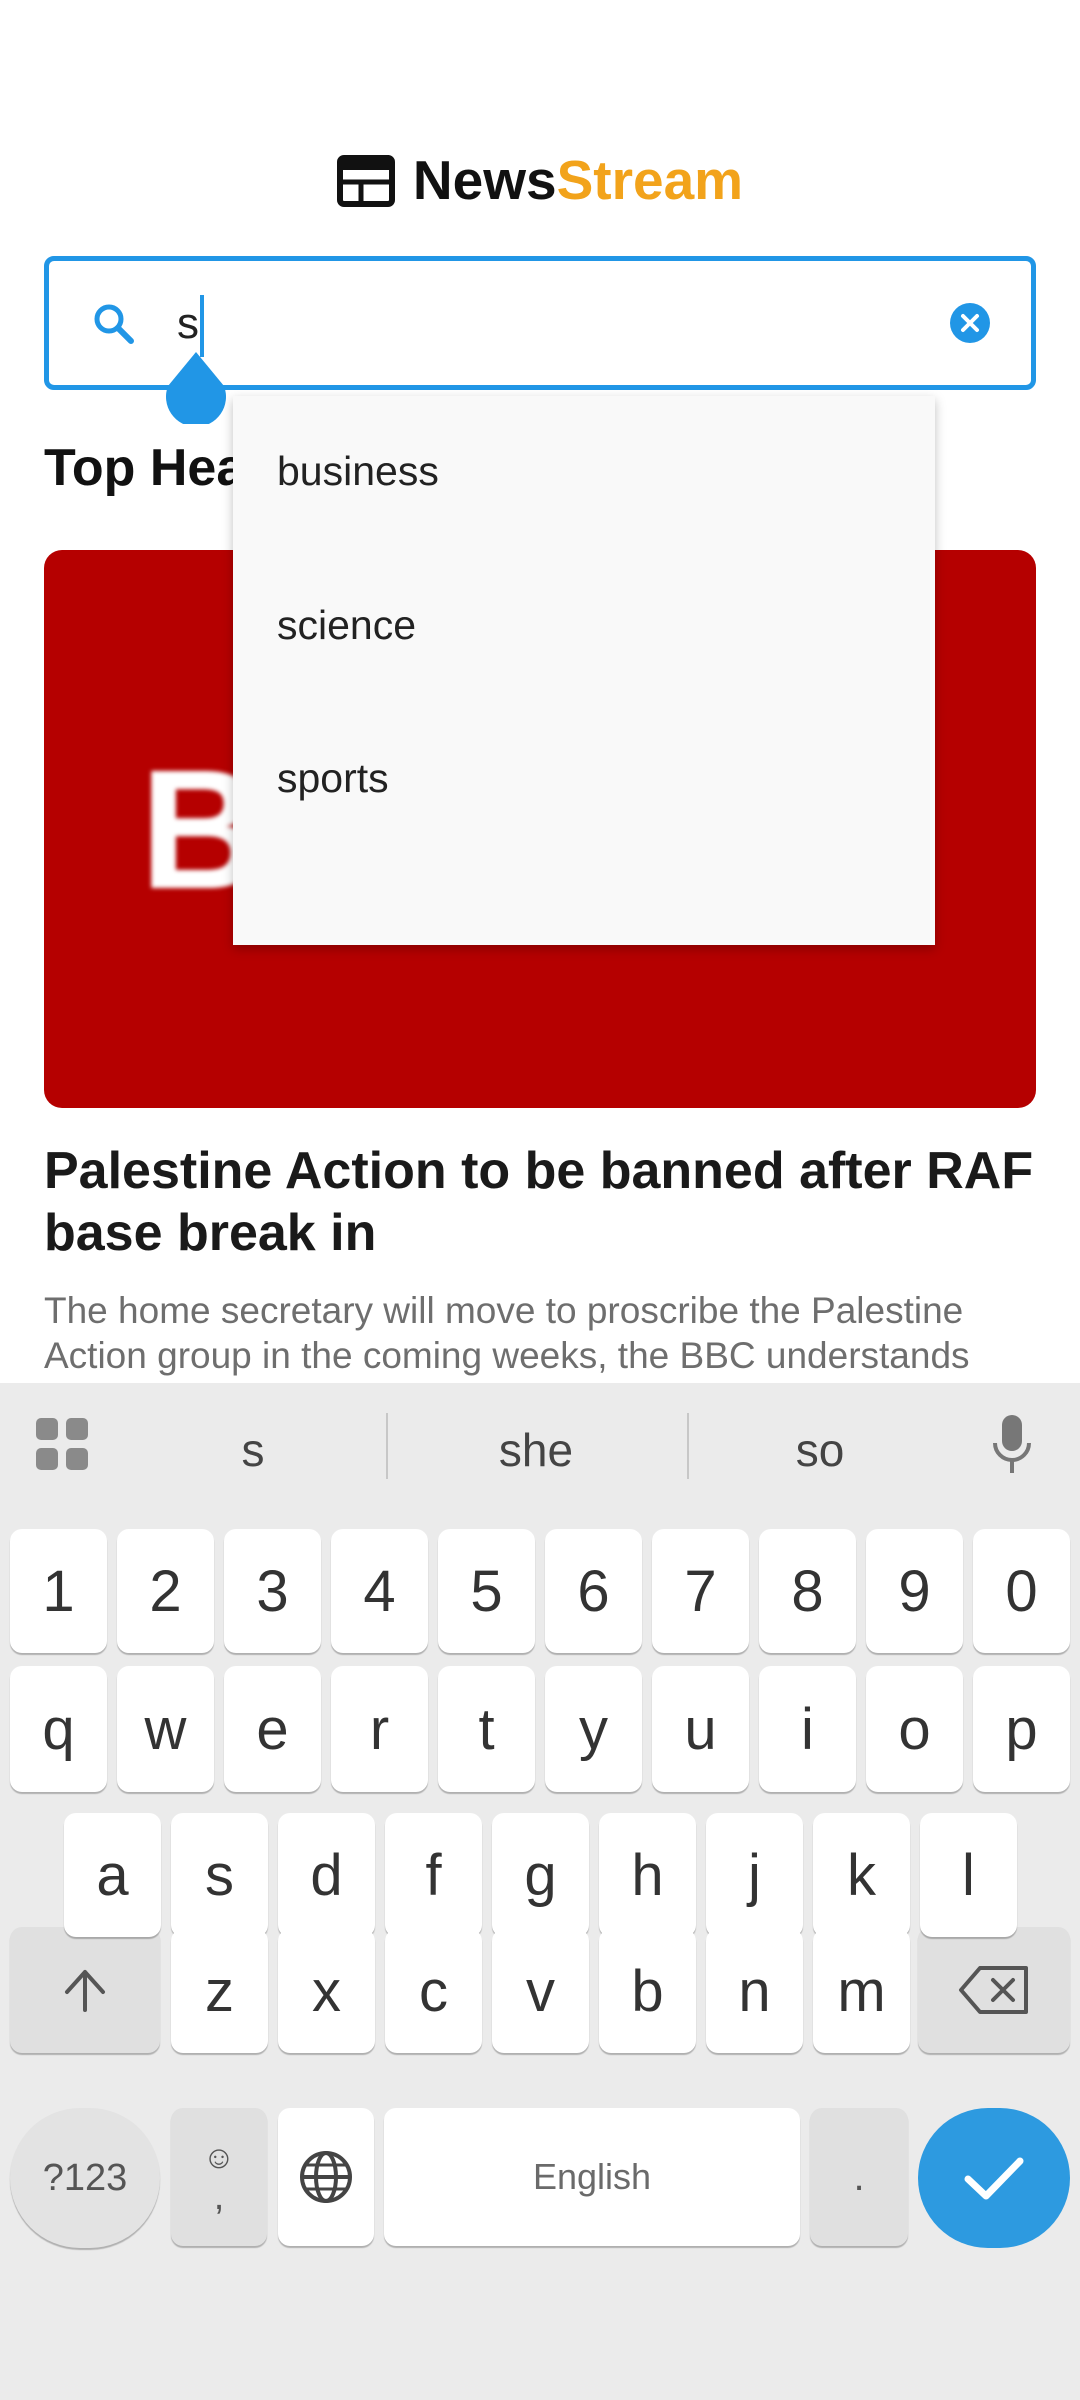  Describe the element at coordinates (112, 1875) in the screenshot. I see `key-a: a` at that location.